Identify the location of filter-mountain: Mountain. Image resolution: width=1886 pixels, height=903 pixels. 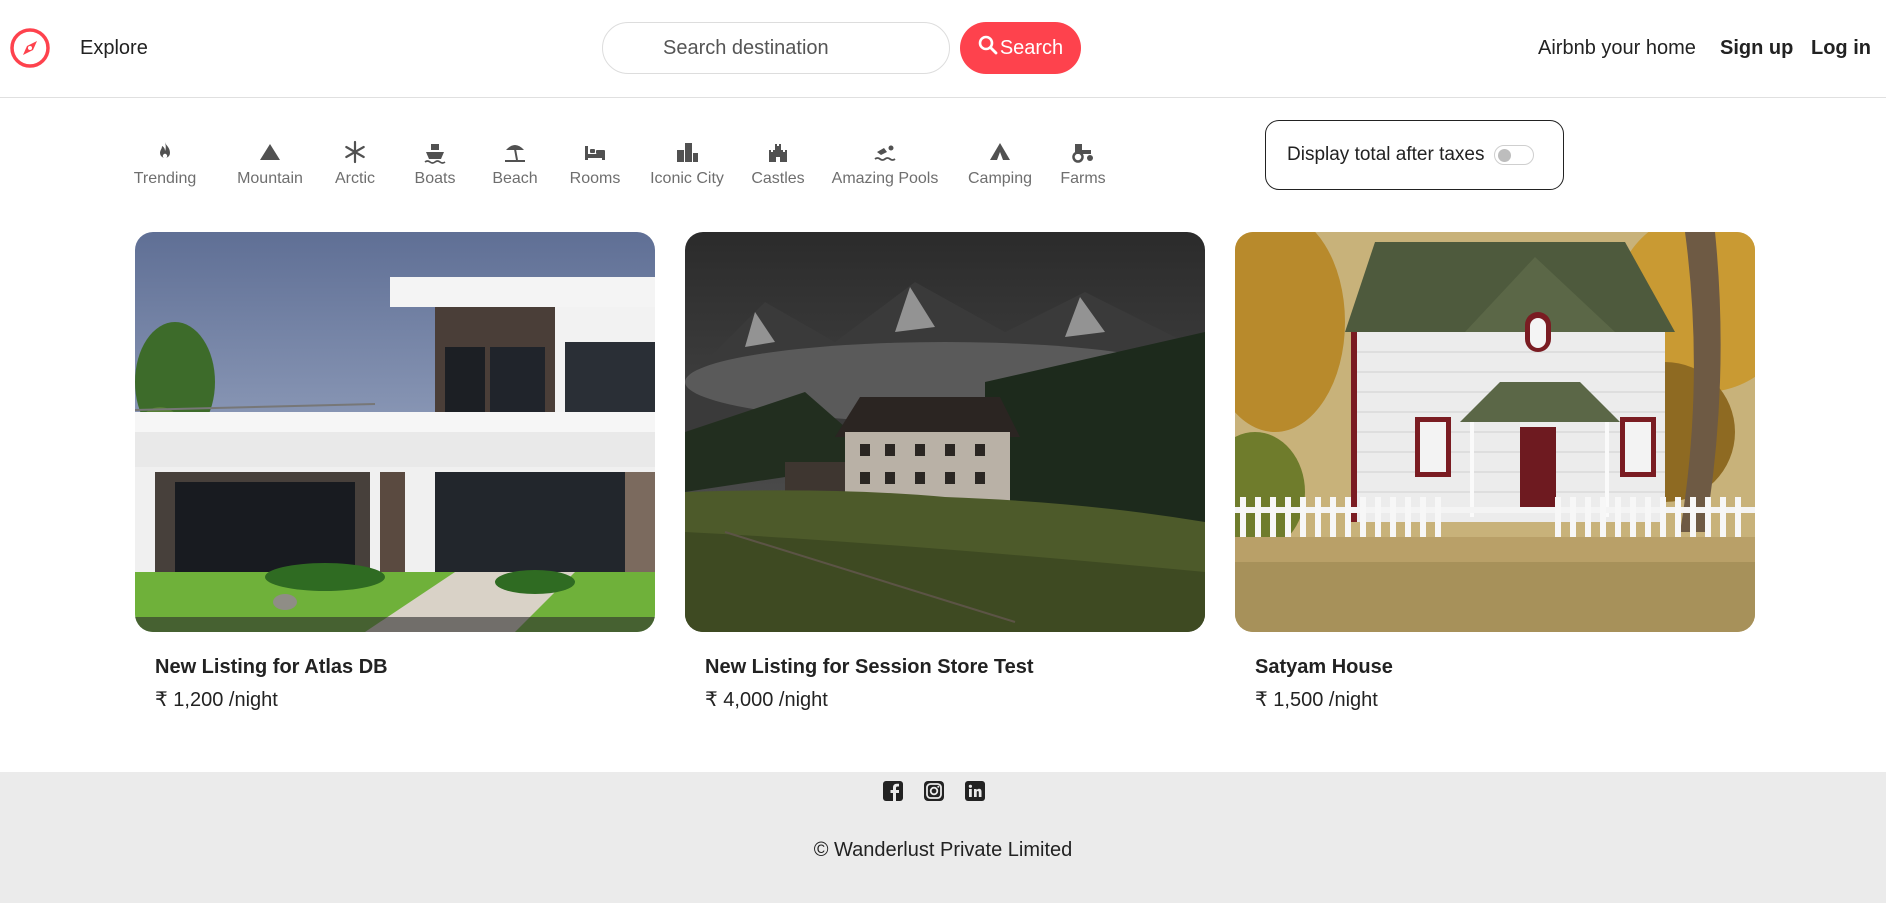
(270, 164).